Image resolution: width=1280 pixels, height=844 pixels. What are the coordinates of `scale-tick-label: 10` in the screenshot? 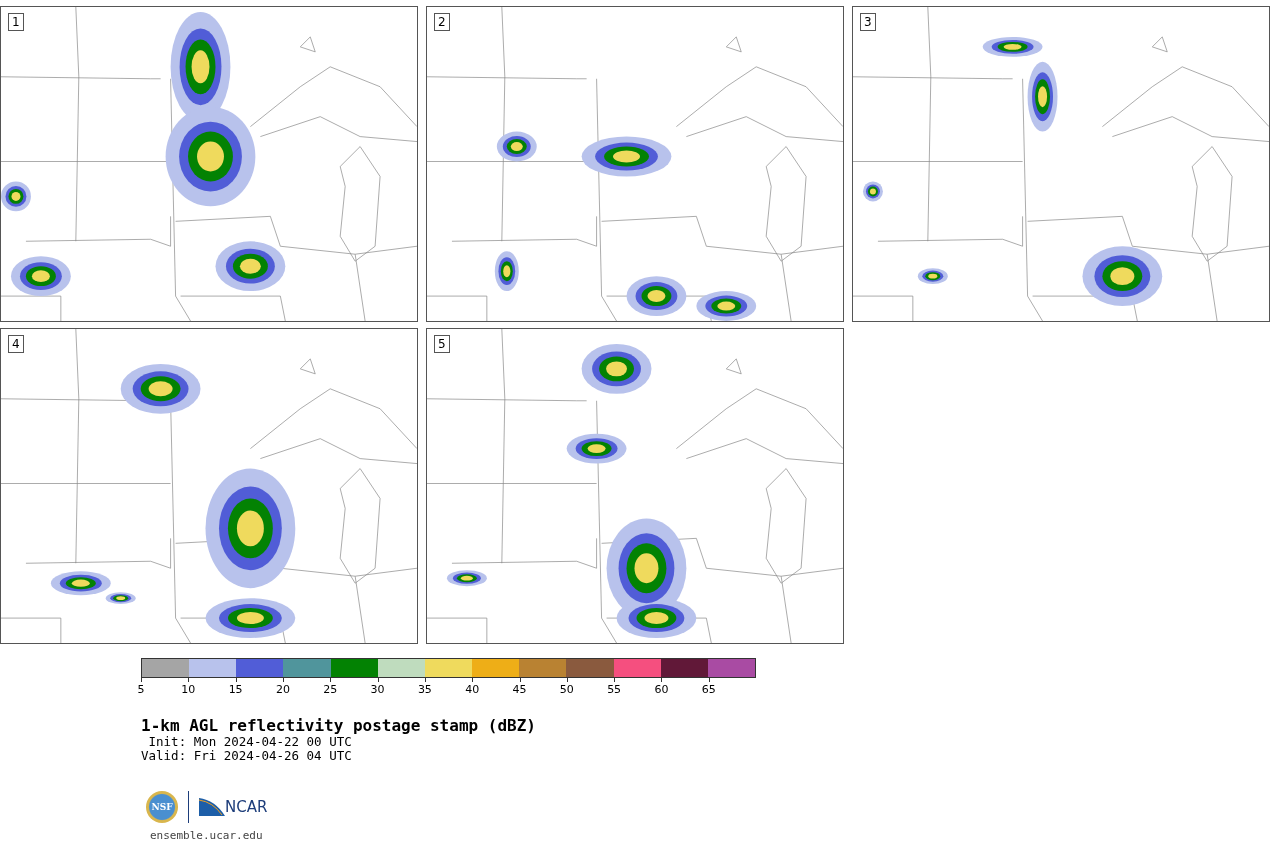 It's located at (188, 689).